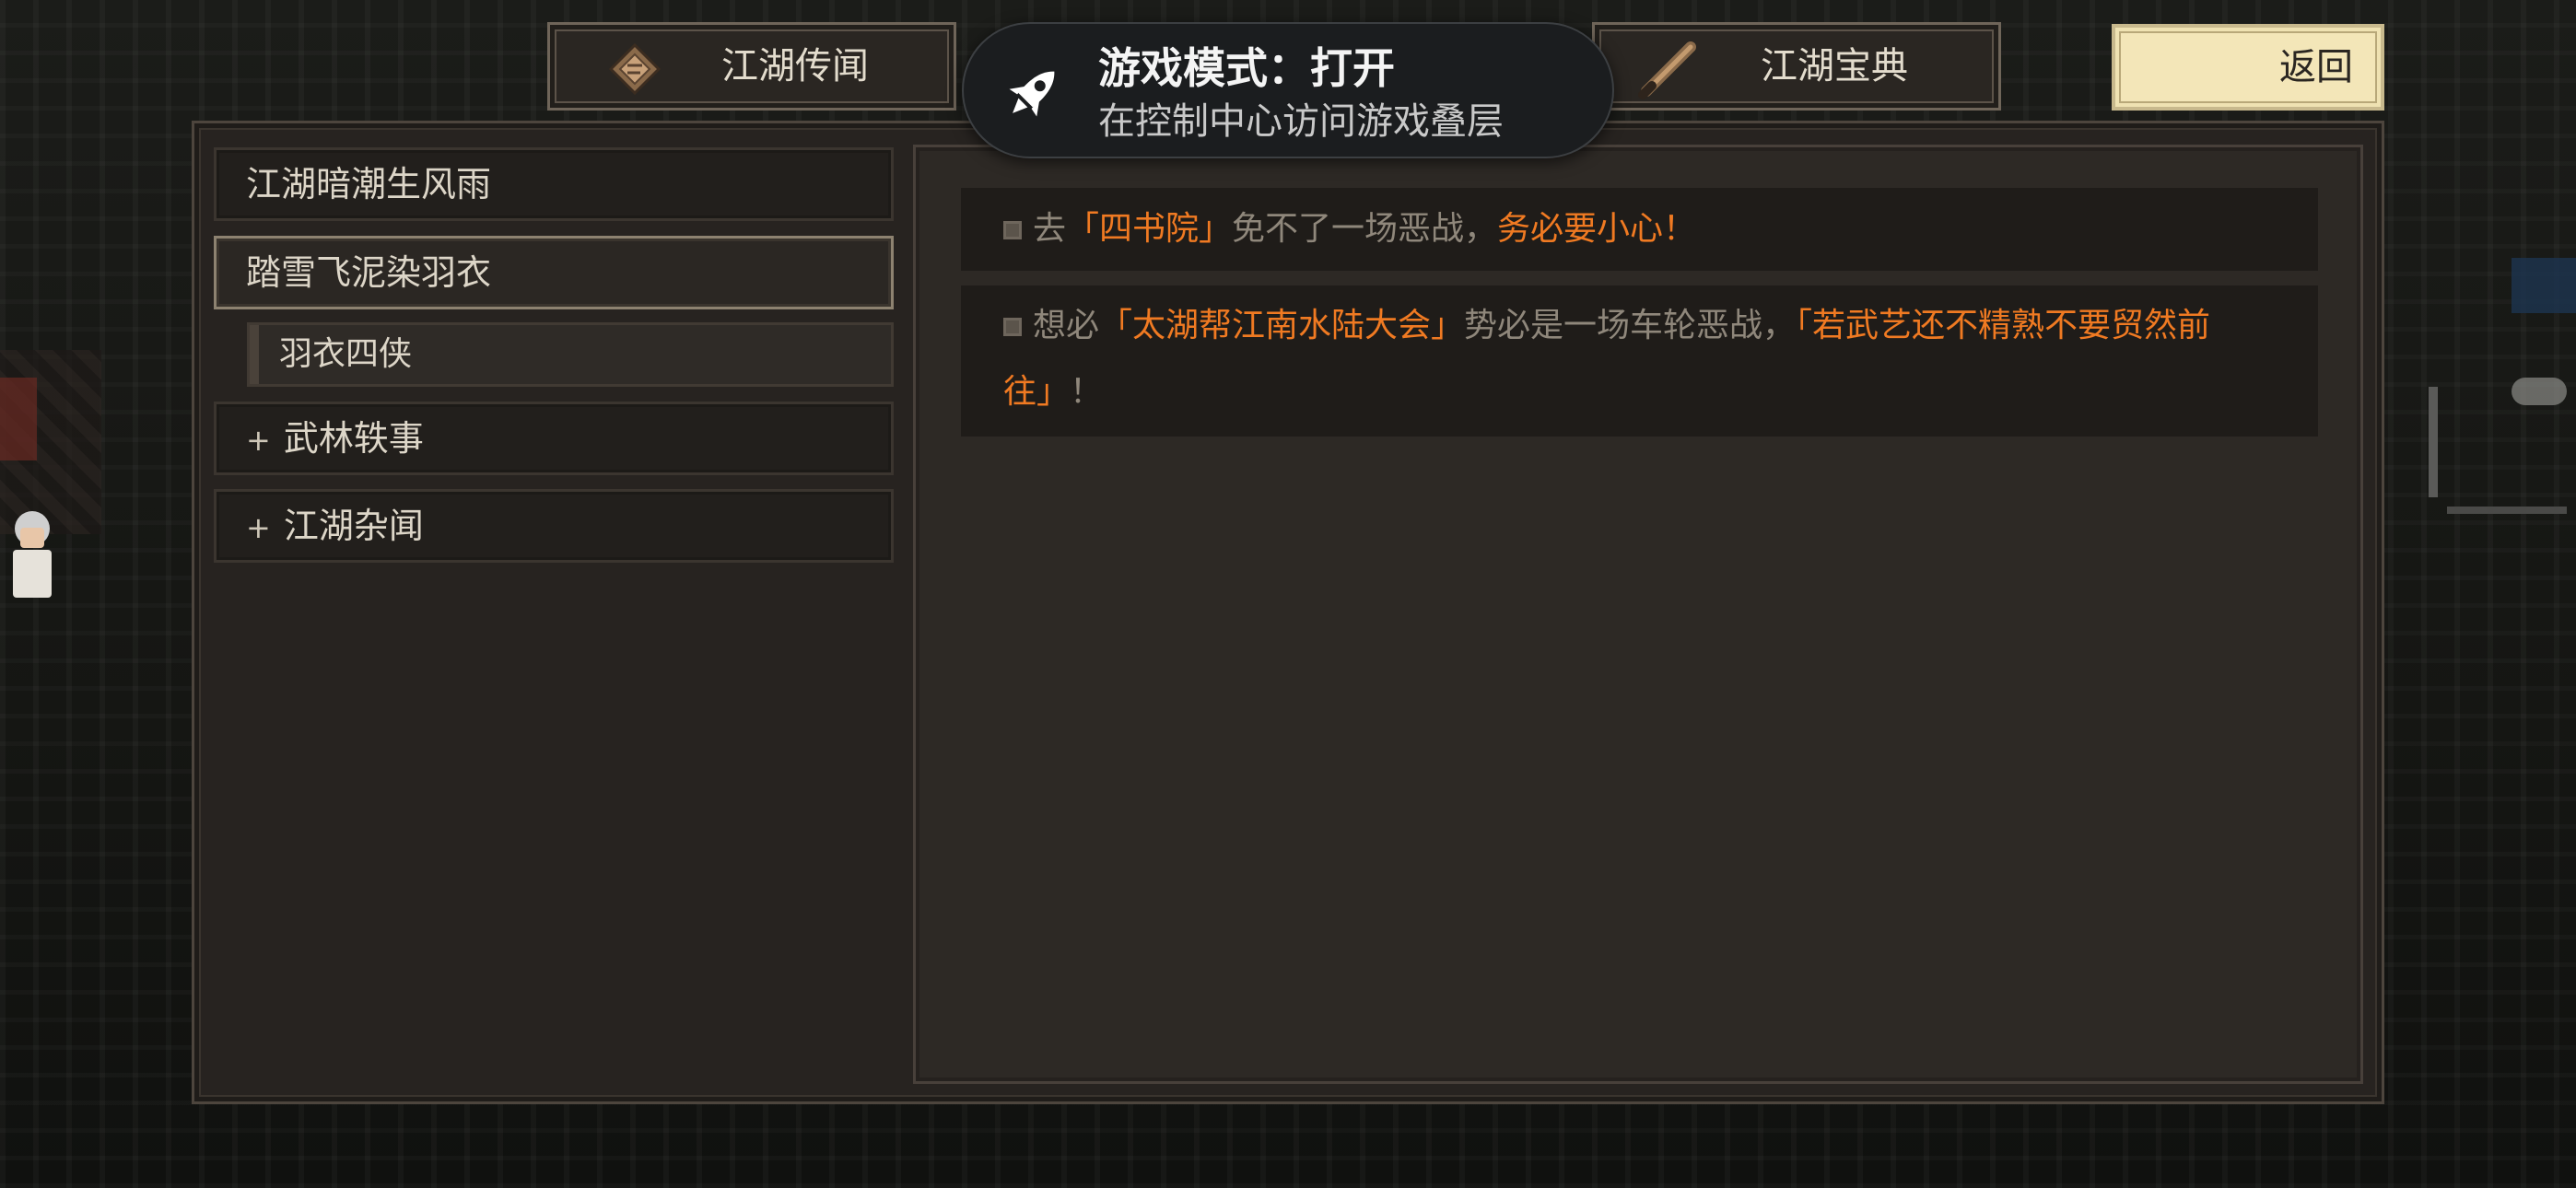 This screenshot has width=2576, height=1188. Describe the element at coordinates (635, 69) in the screenshot. I see `scroll-icon` at that location.